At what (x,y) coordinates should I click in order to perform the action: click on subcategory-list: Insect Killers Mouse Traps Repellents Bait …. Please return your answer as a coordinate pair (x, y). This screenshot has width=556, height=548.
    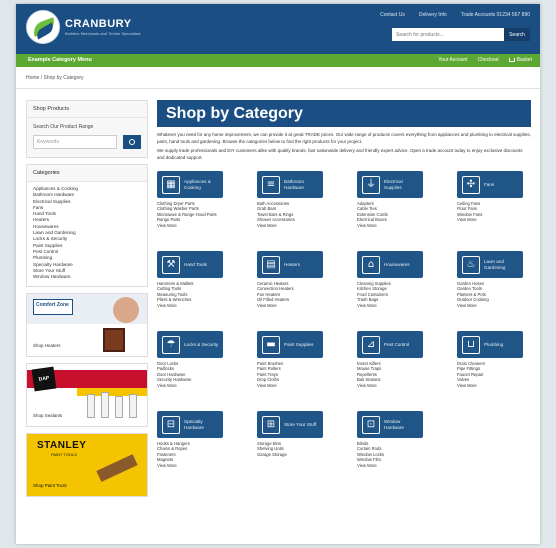
    Looking at the image, I should click on (401, 374).